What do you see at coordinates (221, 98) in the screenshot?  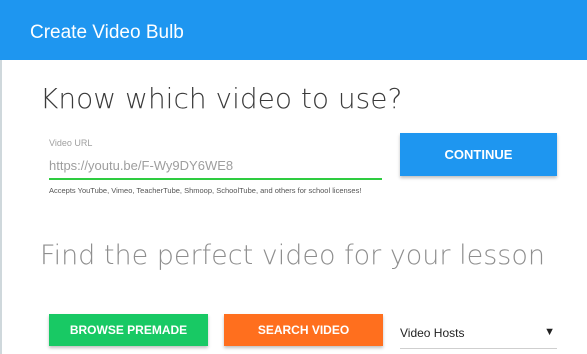 I see `url-section-title: Know which video to use?` at bounding box center [221, 98].